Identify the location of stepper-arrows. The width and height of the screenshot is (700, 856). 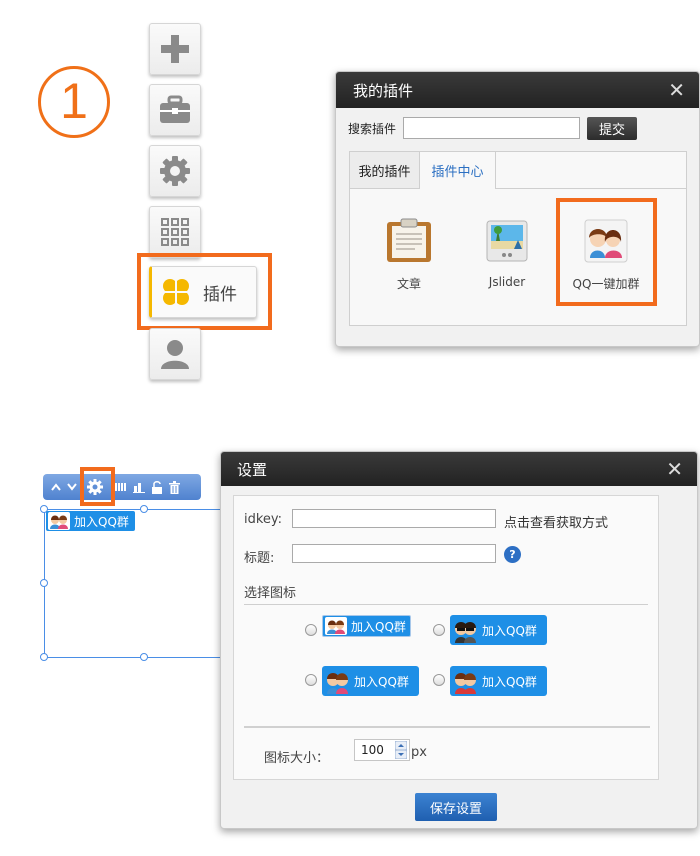
(401, 750).